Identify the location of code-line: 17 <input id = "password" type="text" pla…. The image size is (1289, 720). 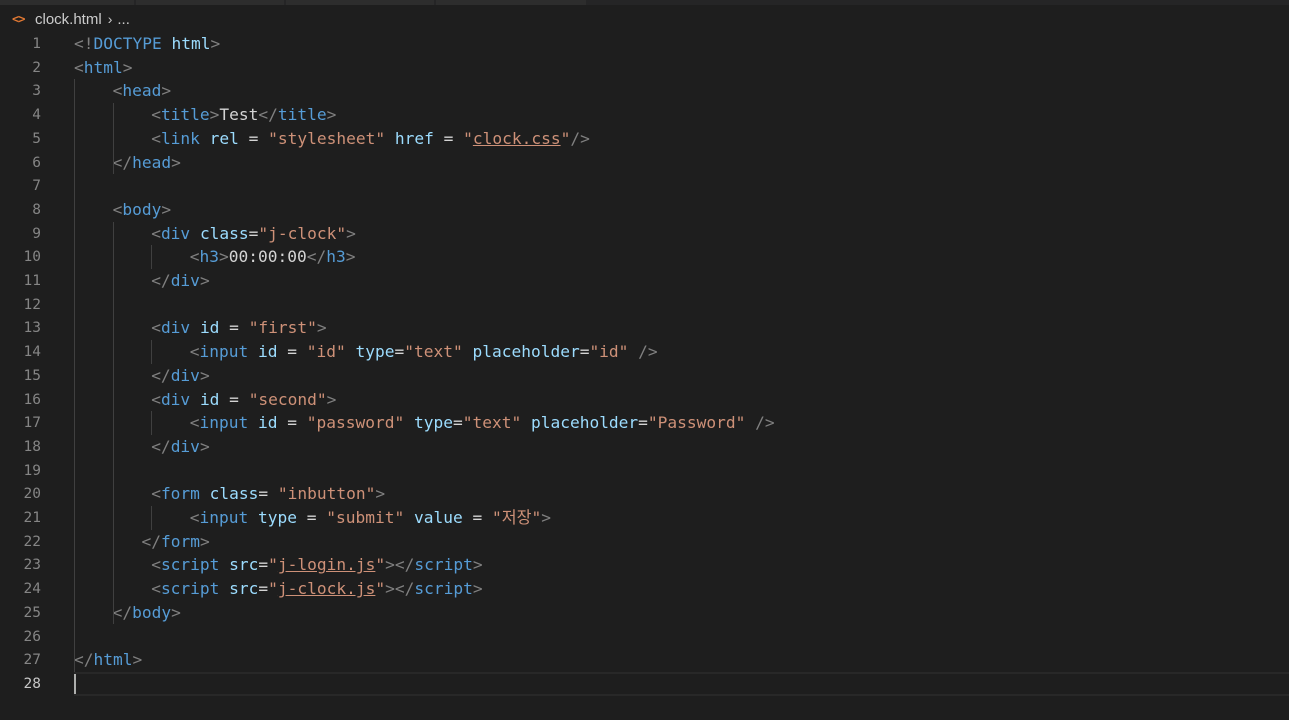
(644, 423).